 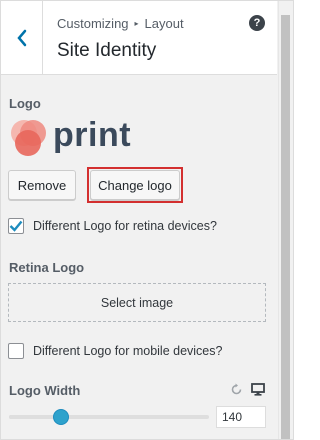 I want to click on reset-icon, so click(x=236, y=389).